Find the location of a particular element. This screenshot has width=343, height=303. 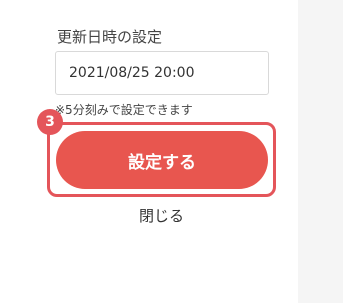

set-button: 設定する is located at coordinates (162, 160).